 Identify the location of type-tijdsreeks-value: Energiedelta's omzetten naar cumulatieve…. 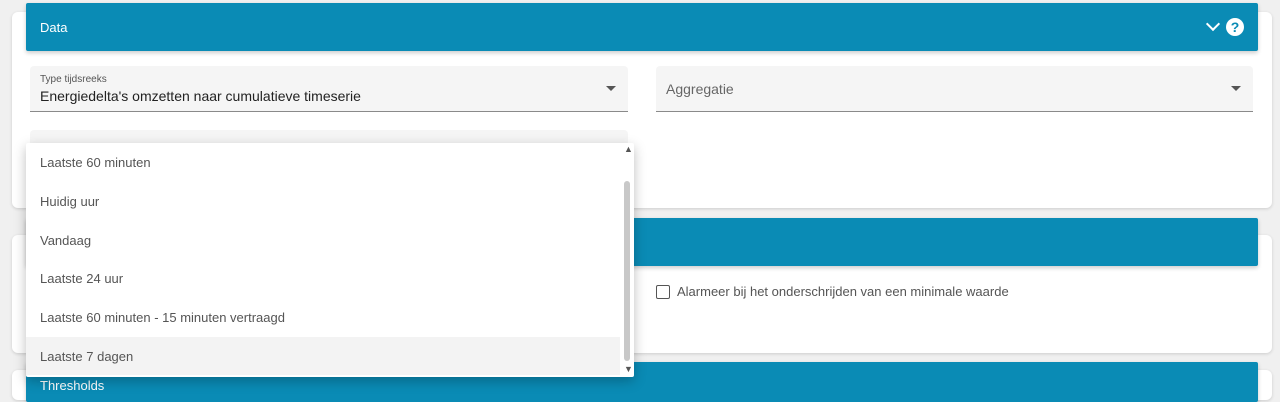
(200, 96).